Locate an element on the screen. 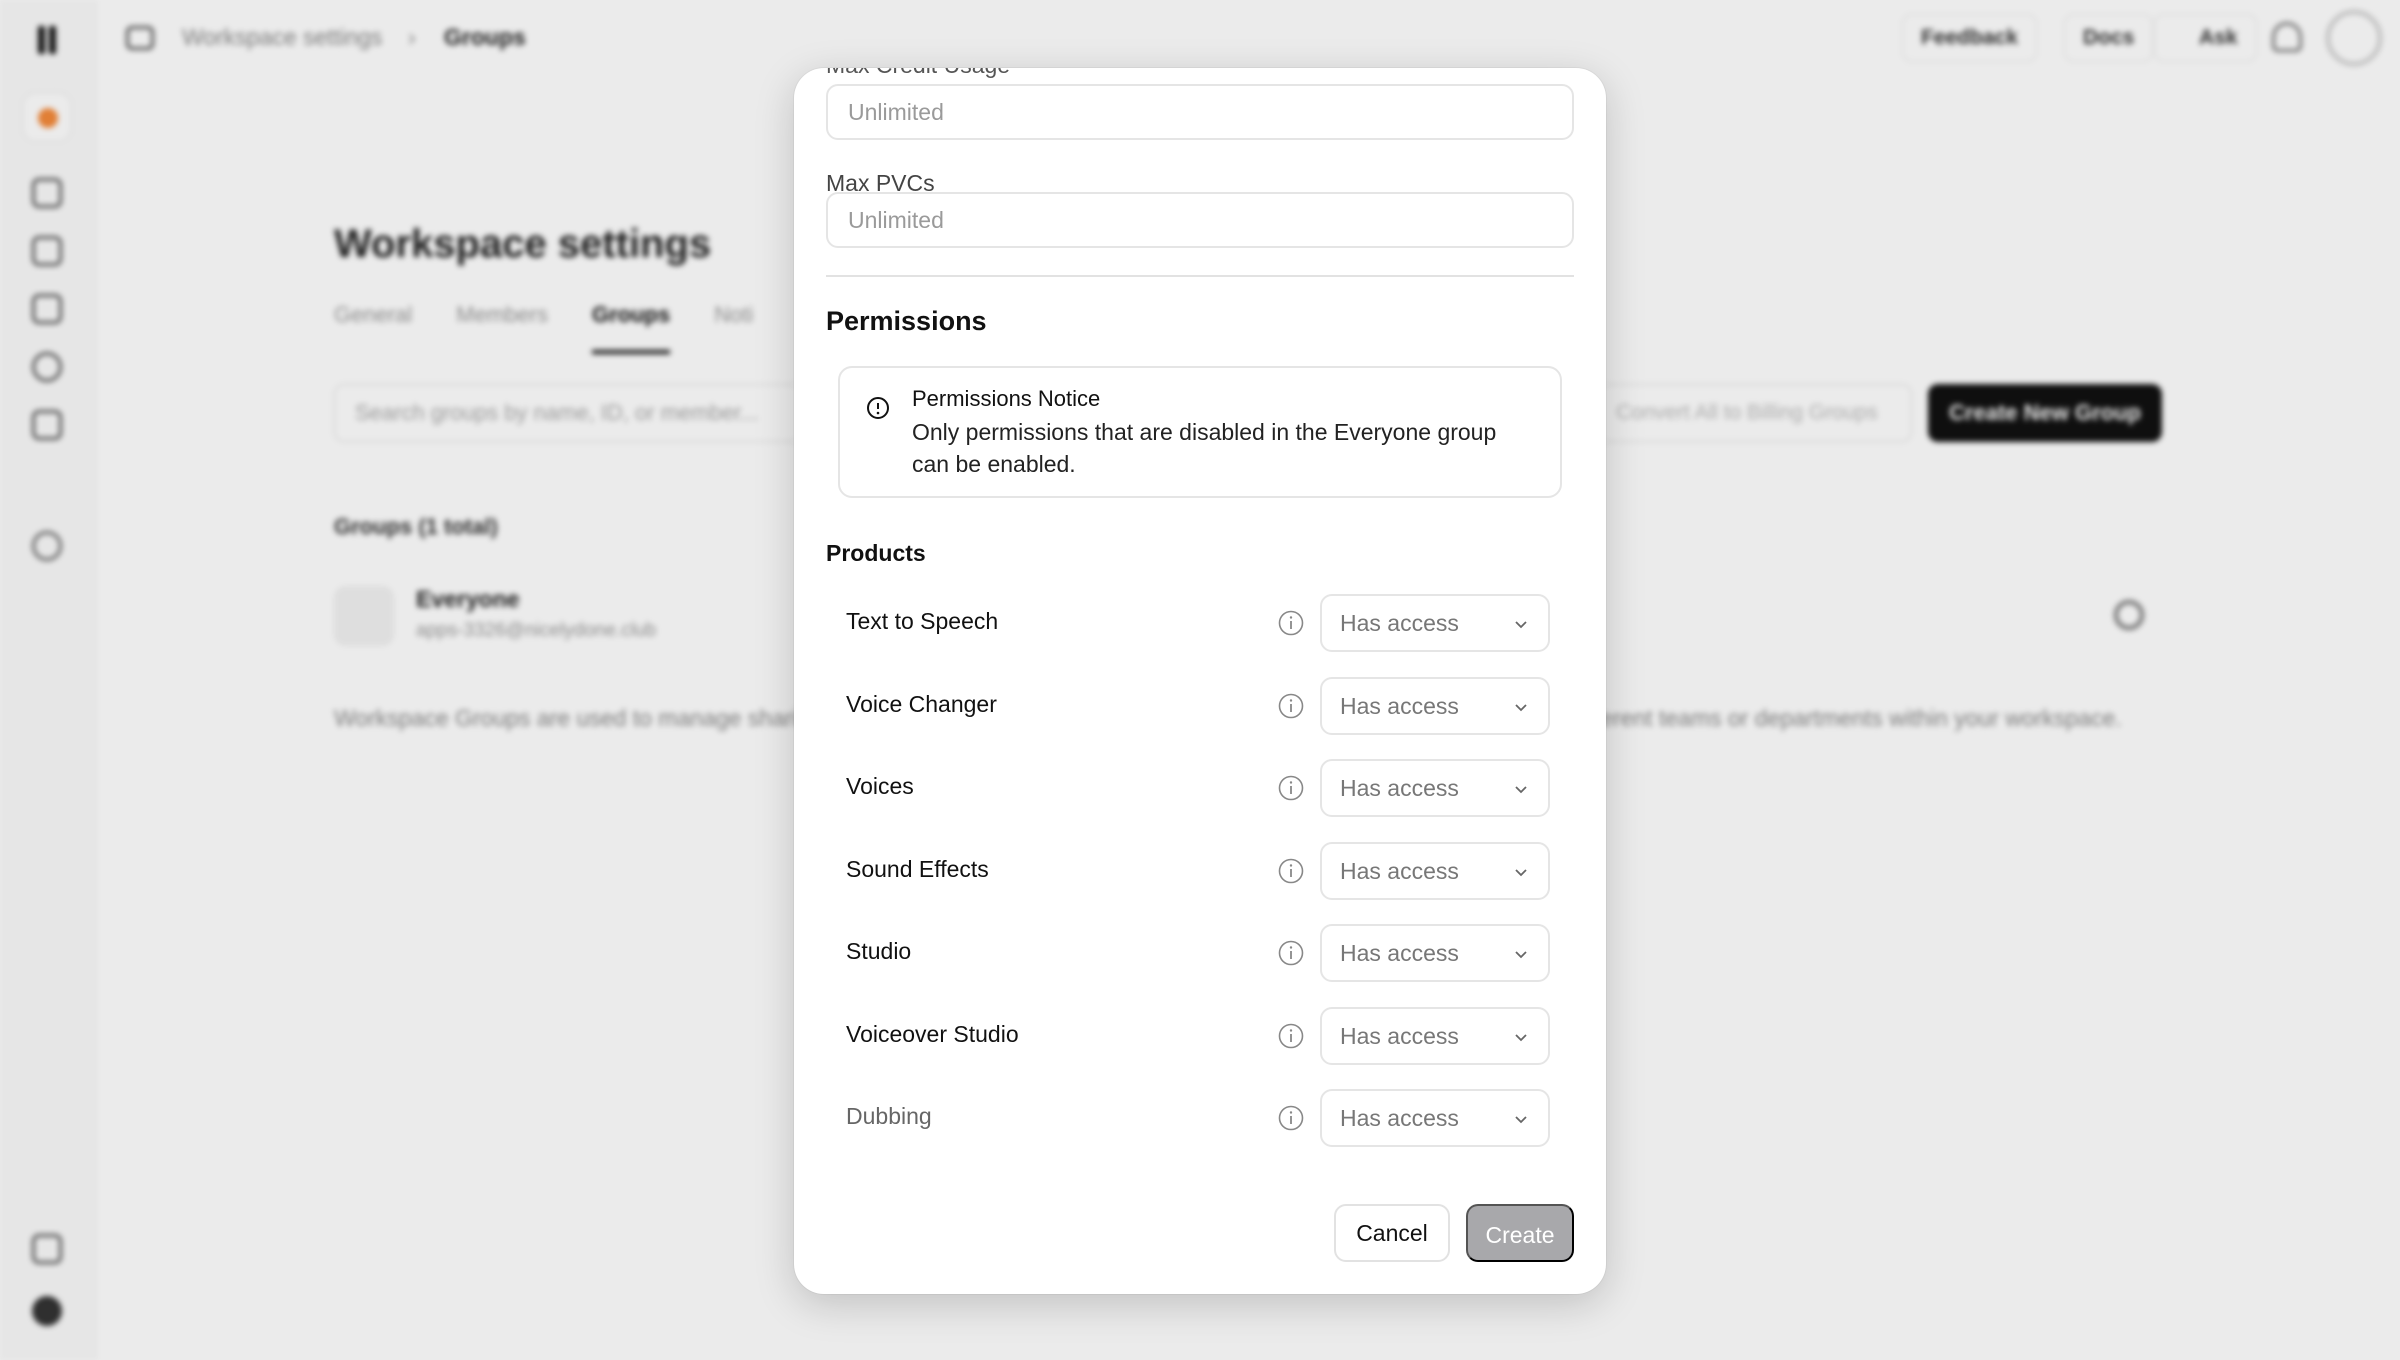 This screenshot has height=1360, width=2400. product-name: Voice Changer is located at coordinates (921, 703).